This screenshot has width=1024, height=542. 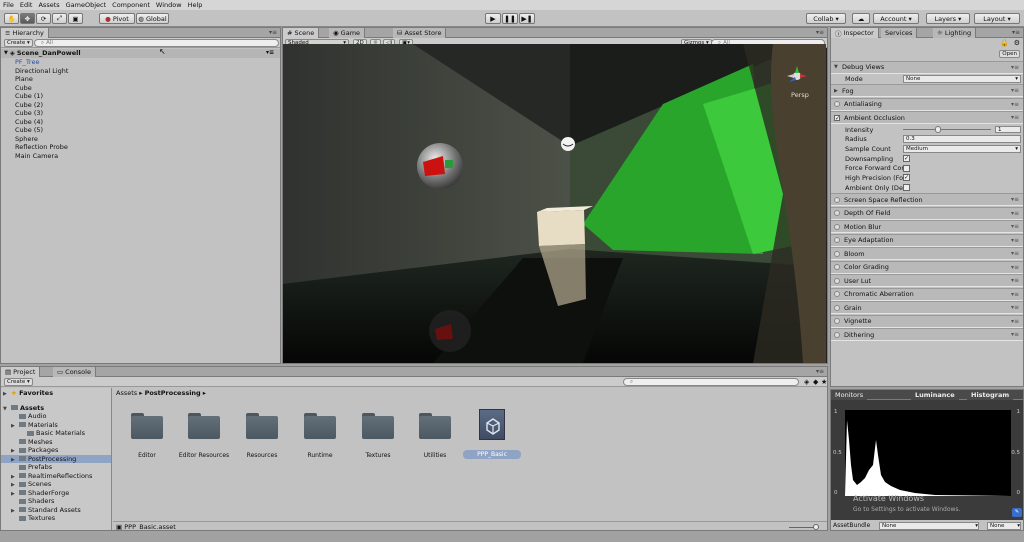 I want to click on layers-dropdown: Layers ▾, so click(x=948, y=18).